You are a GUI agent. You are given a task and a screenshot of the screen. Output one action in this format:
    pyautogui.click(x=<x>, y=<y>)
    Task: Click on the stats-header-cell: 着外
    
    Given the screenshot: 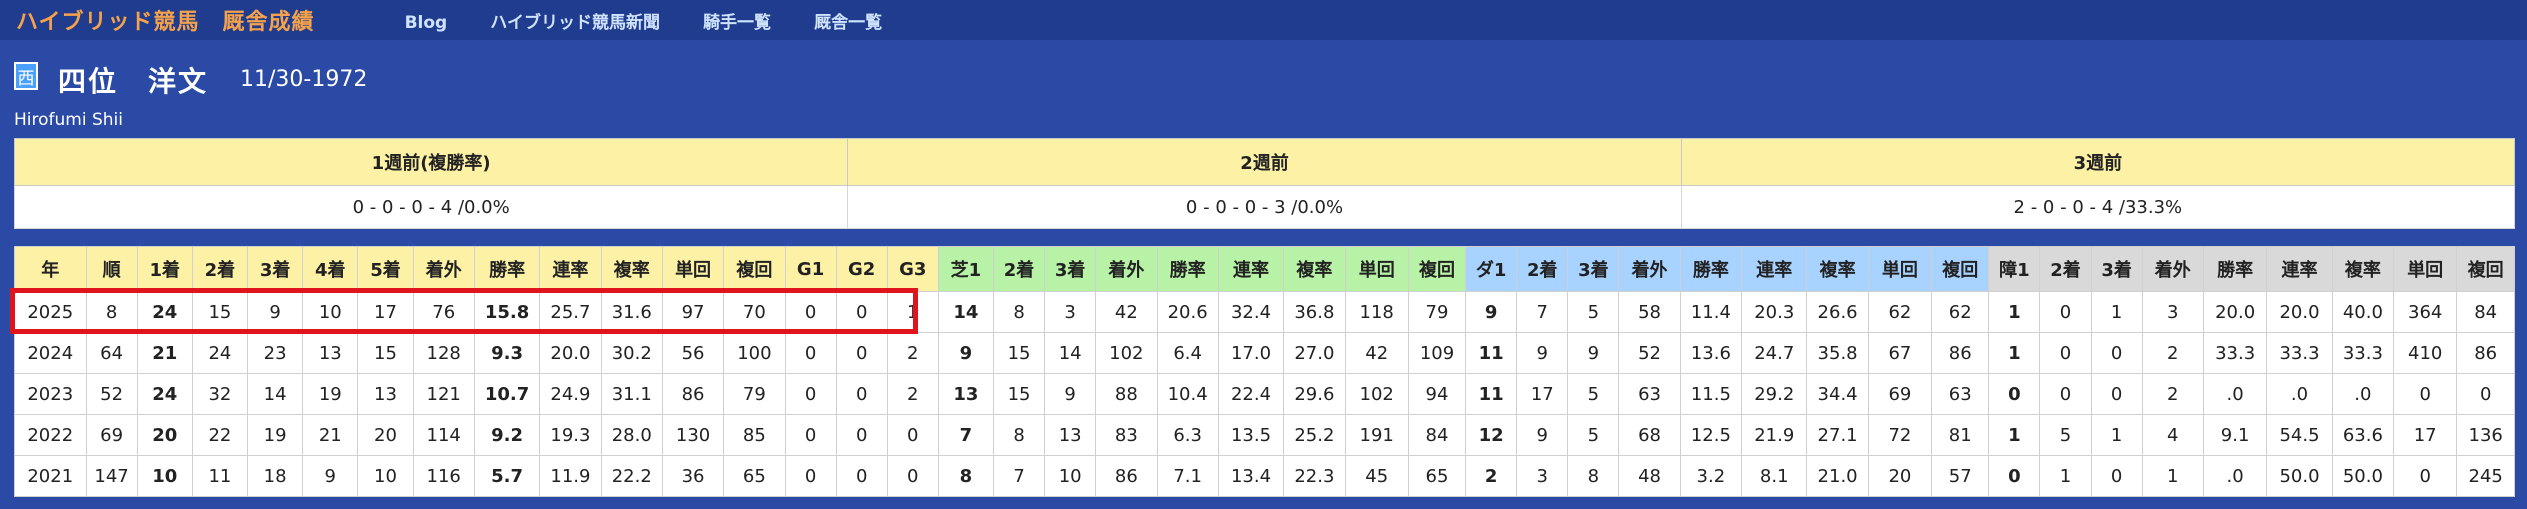 What is the action you would take?
    pyautogui.click(x=2172, y=269)
    